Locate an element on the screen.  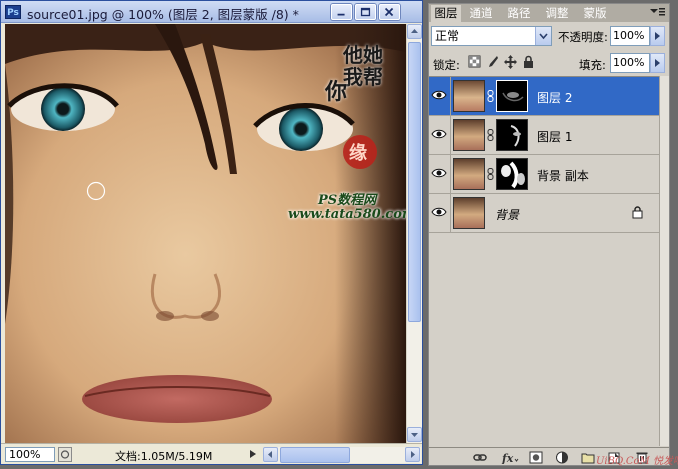
horizontal-scroll-thumb is located at coordinates (315, 455).